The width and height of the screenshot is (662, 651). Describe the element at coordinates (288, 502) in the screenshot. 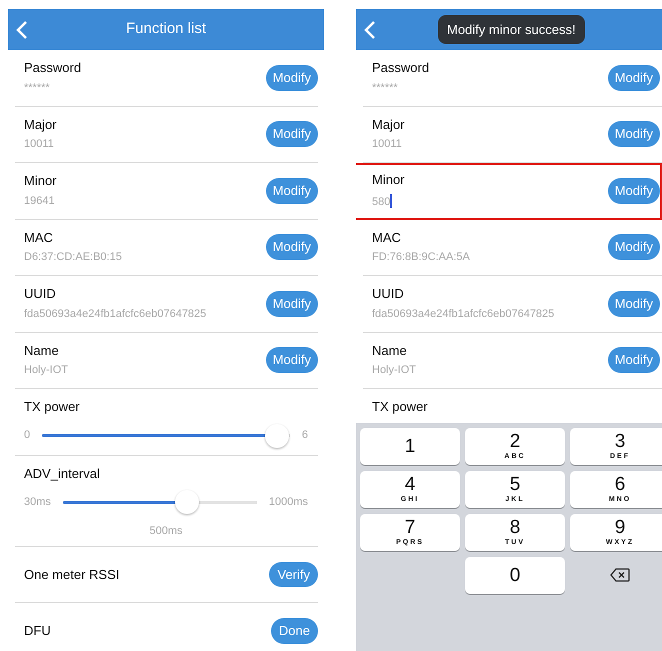

I see `slider-max: 1000ms` at that location.